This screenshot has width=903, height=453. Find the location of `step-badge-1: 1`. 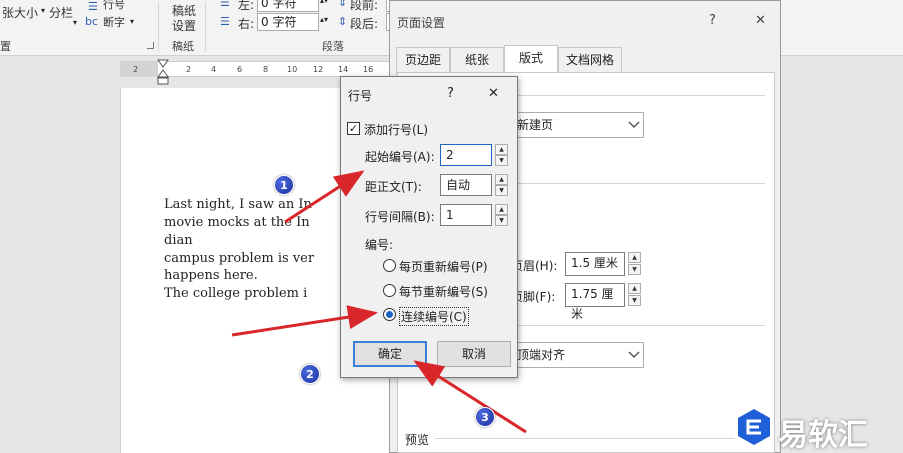

step-badge-1: 1 is located at coordinates (284, 185).